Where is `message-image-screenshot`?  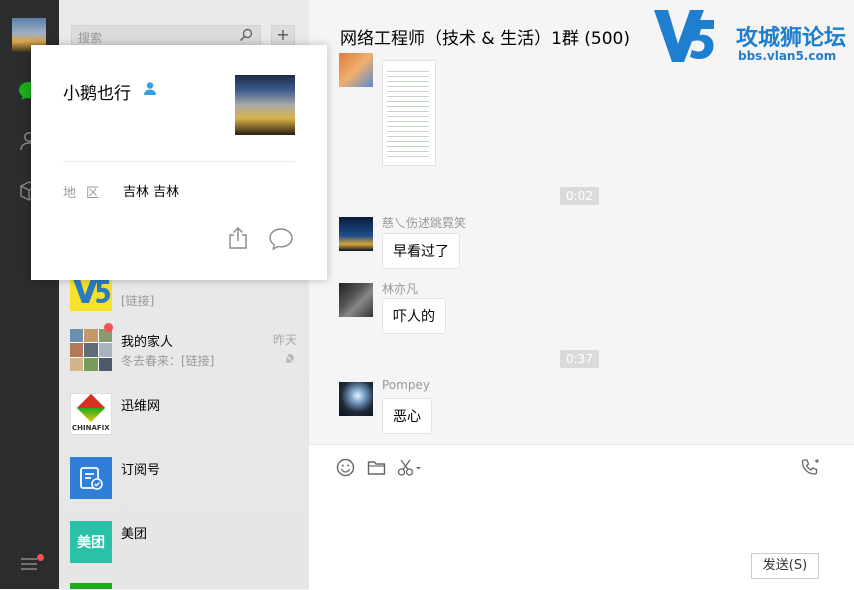
message-image-screenshot is located at coordinates (409, 113).